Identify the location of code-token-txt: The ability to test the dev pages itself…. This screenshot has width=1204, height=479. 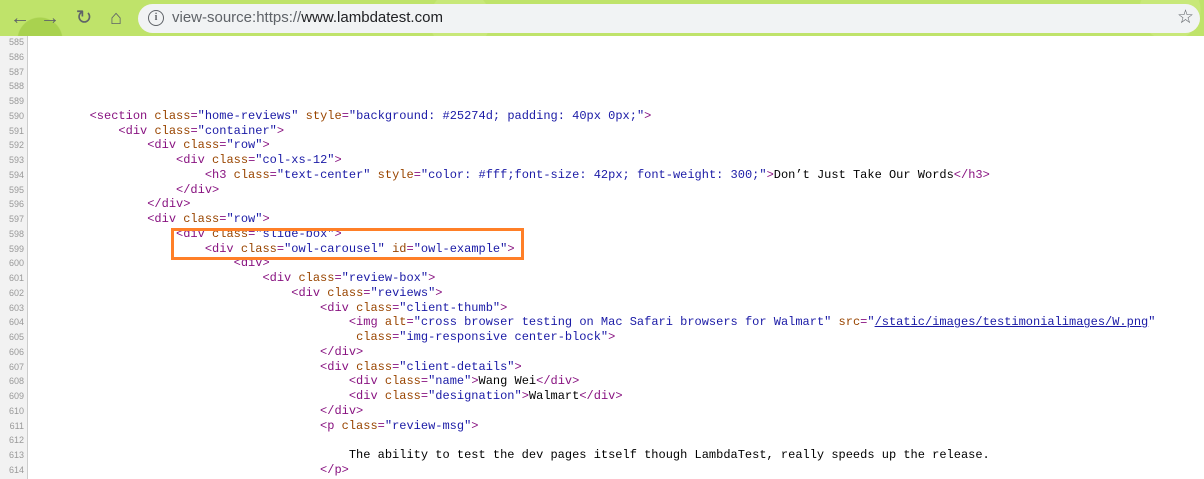
(511, 455).